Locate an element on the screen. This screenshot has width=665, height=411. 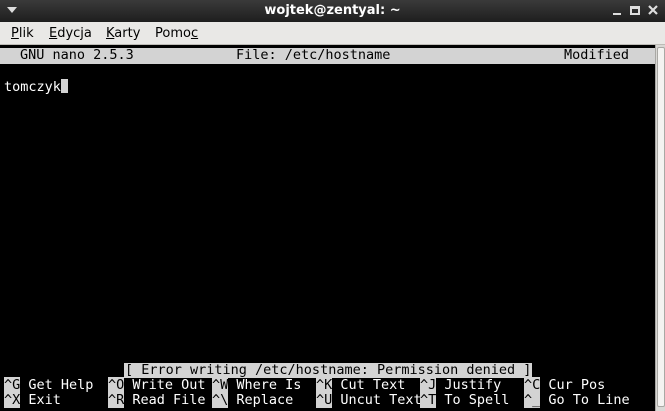
shortcut-label: Uncut Text is located at coordinates (381, 400).